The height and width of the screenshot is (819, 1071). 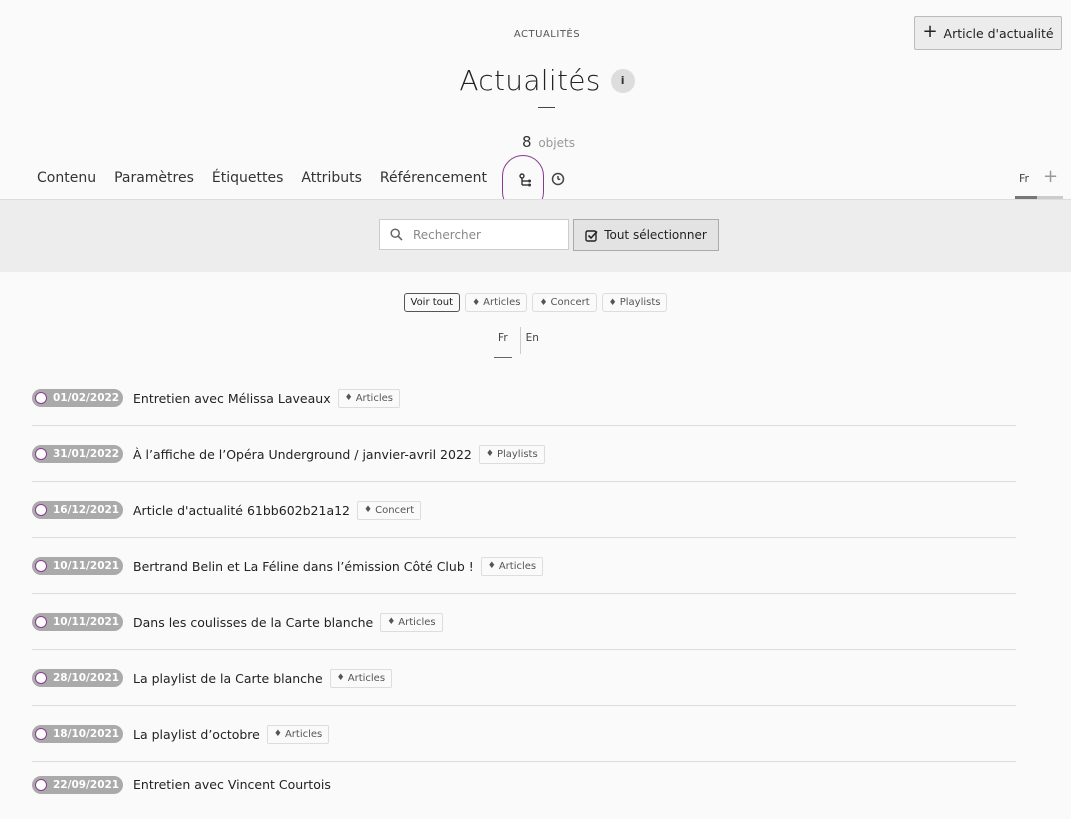 What do you see at coordinates (622, 80) in the screenshot?
I see `info-icon: i` at bounding box center [622, 80].